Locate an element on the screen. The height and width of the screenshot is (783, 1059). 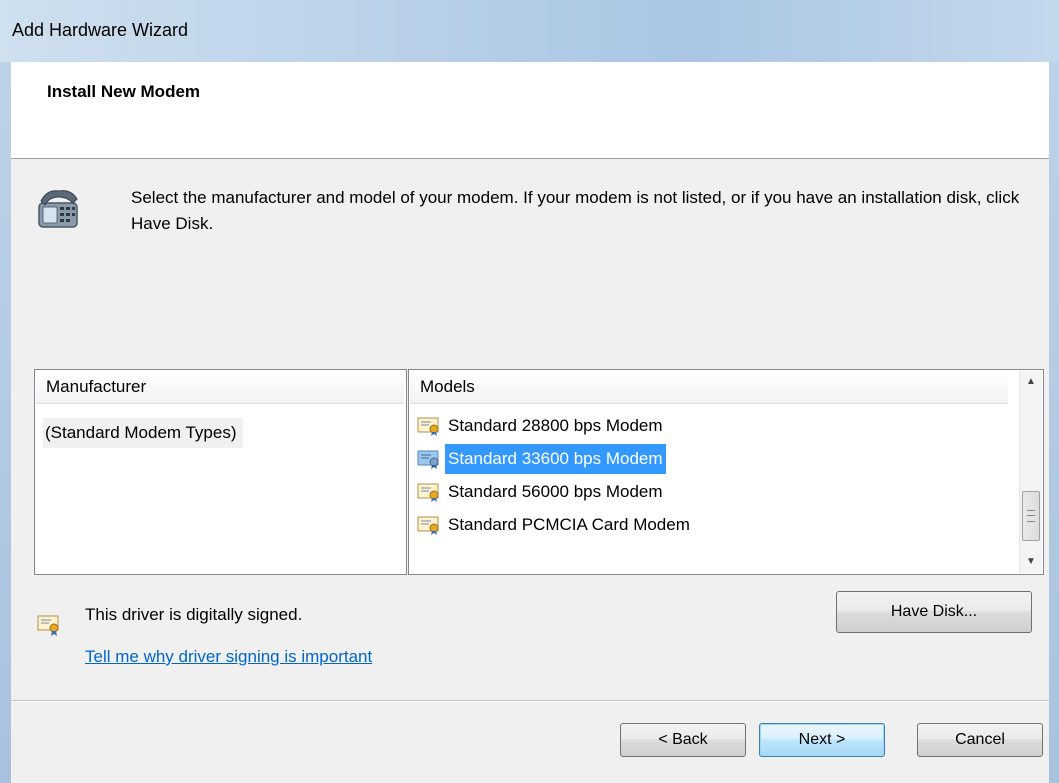
wizard-header: Install New Modem is located at coordinates (530, 110).